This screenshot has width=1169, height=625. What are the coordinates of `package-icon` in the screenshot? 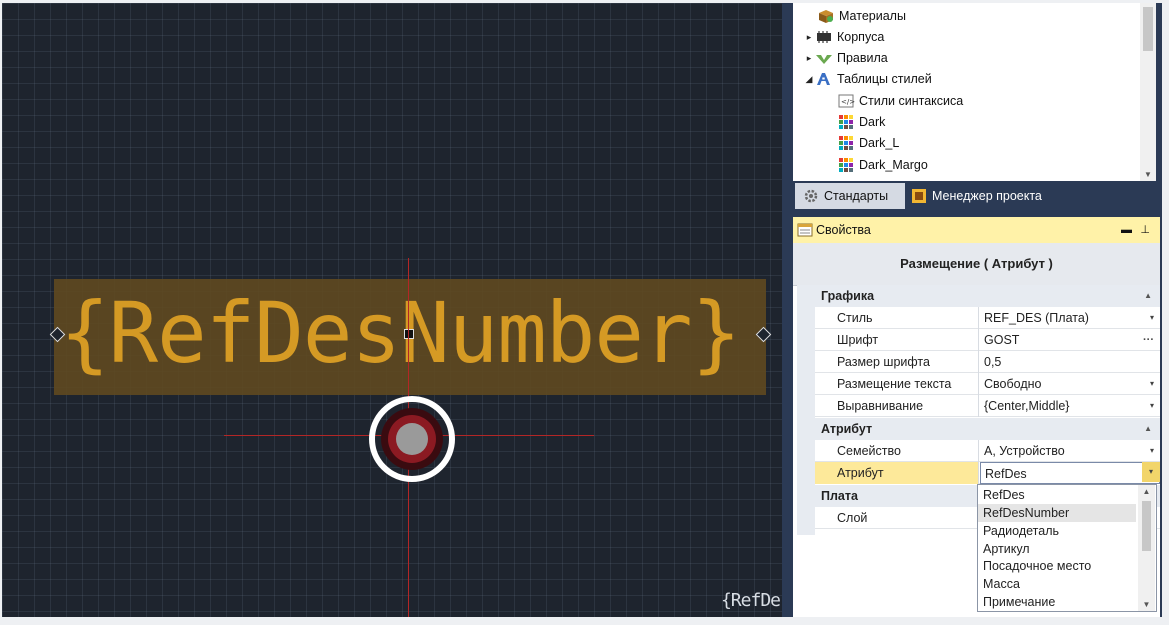 It's located at (824, 37).